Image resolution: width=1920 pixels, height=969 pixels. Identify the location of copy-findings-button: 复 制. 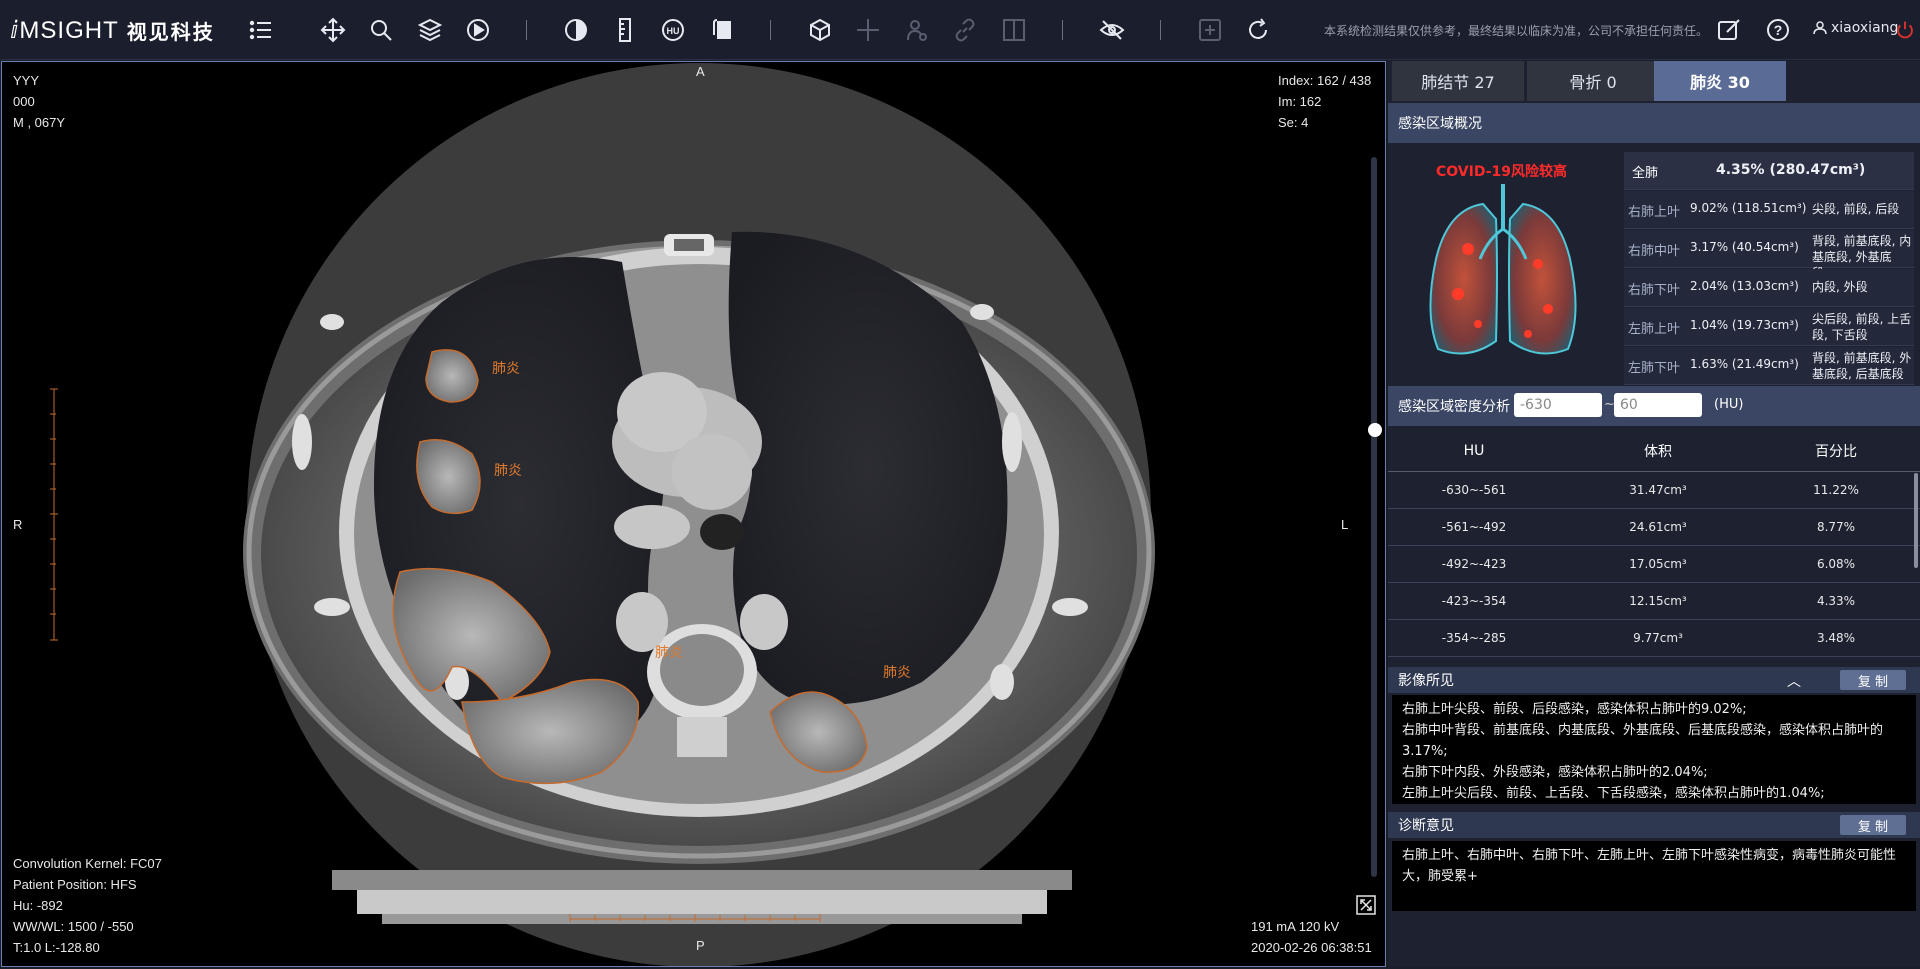
(1873, 680).